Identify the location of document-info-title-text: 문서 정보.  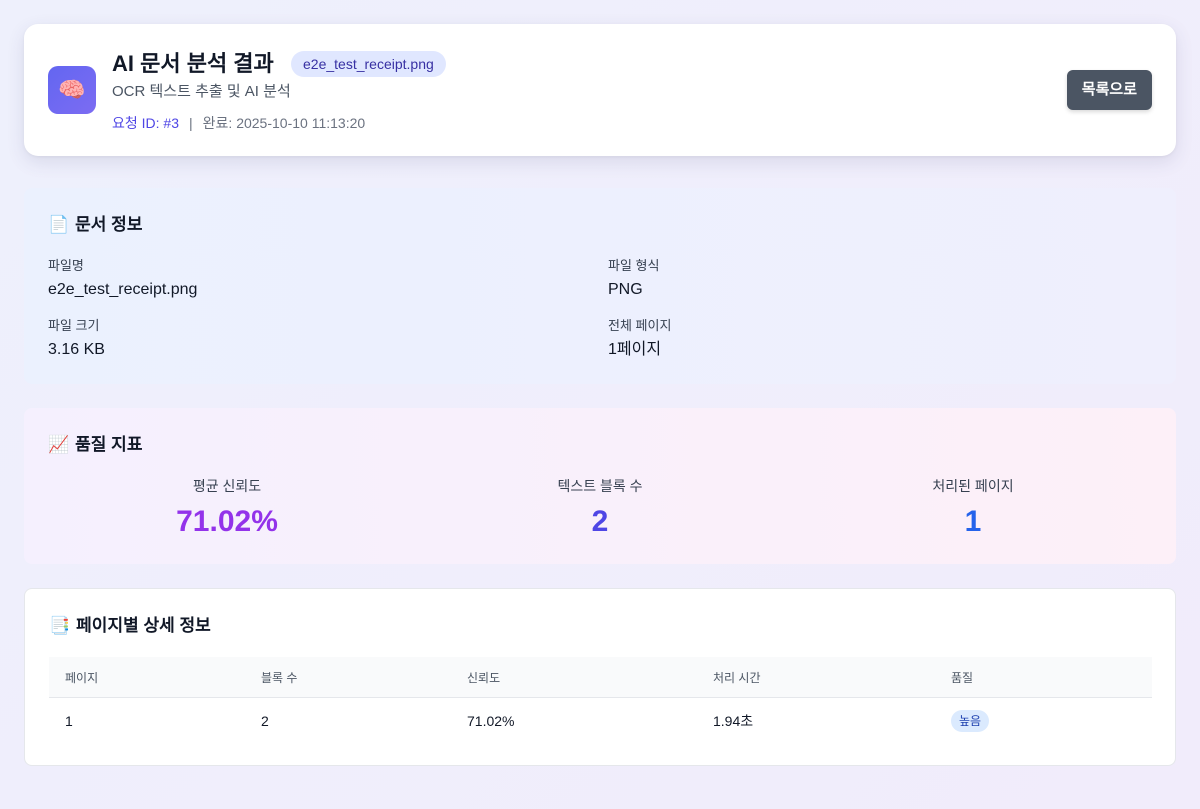
(109, 224).